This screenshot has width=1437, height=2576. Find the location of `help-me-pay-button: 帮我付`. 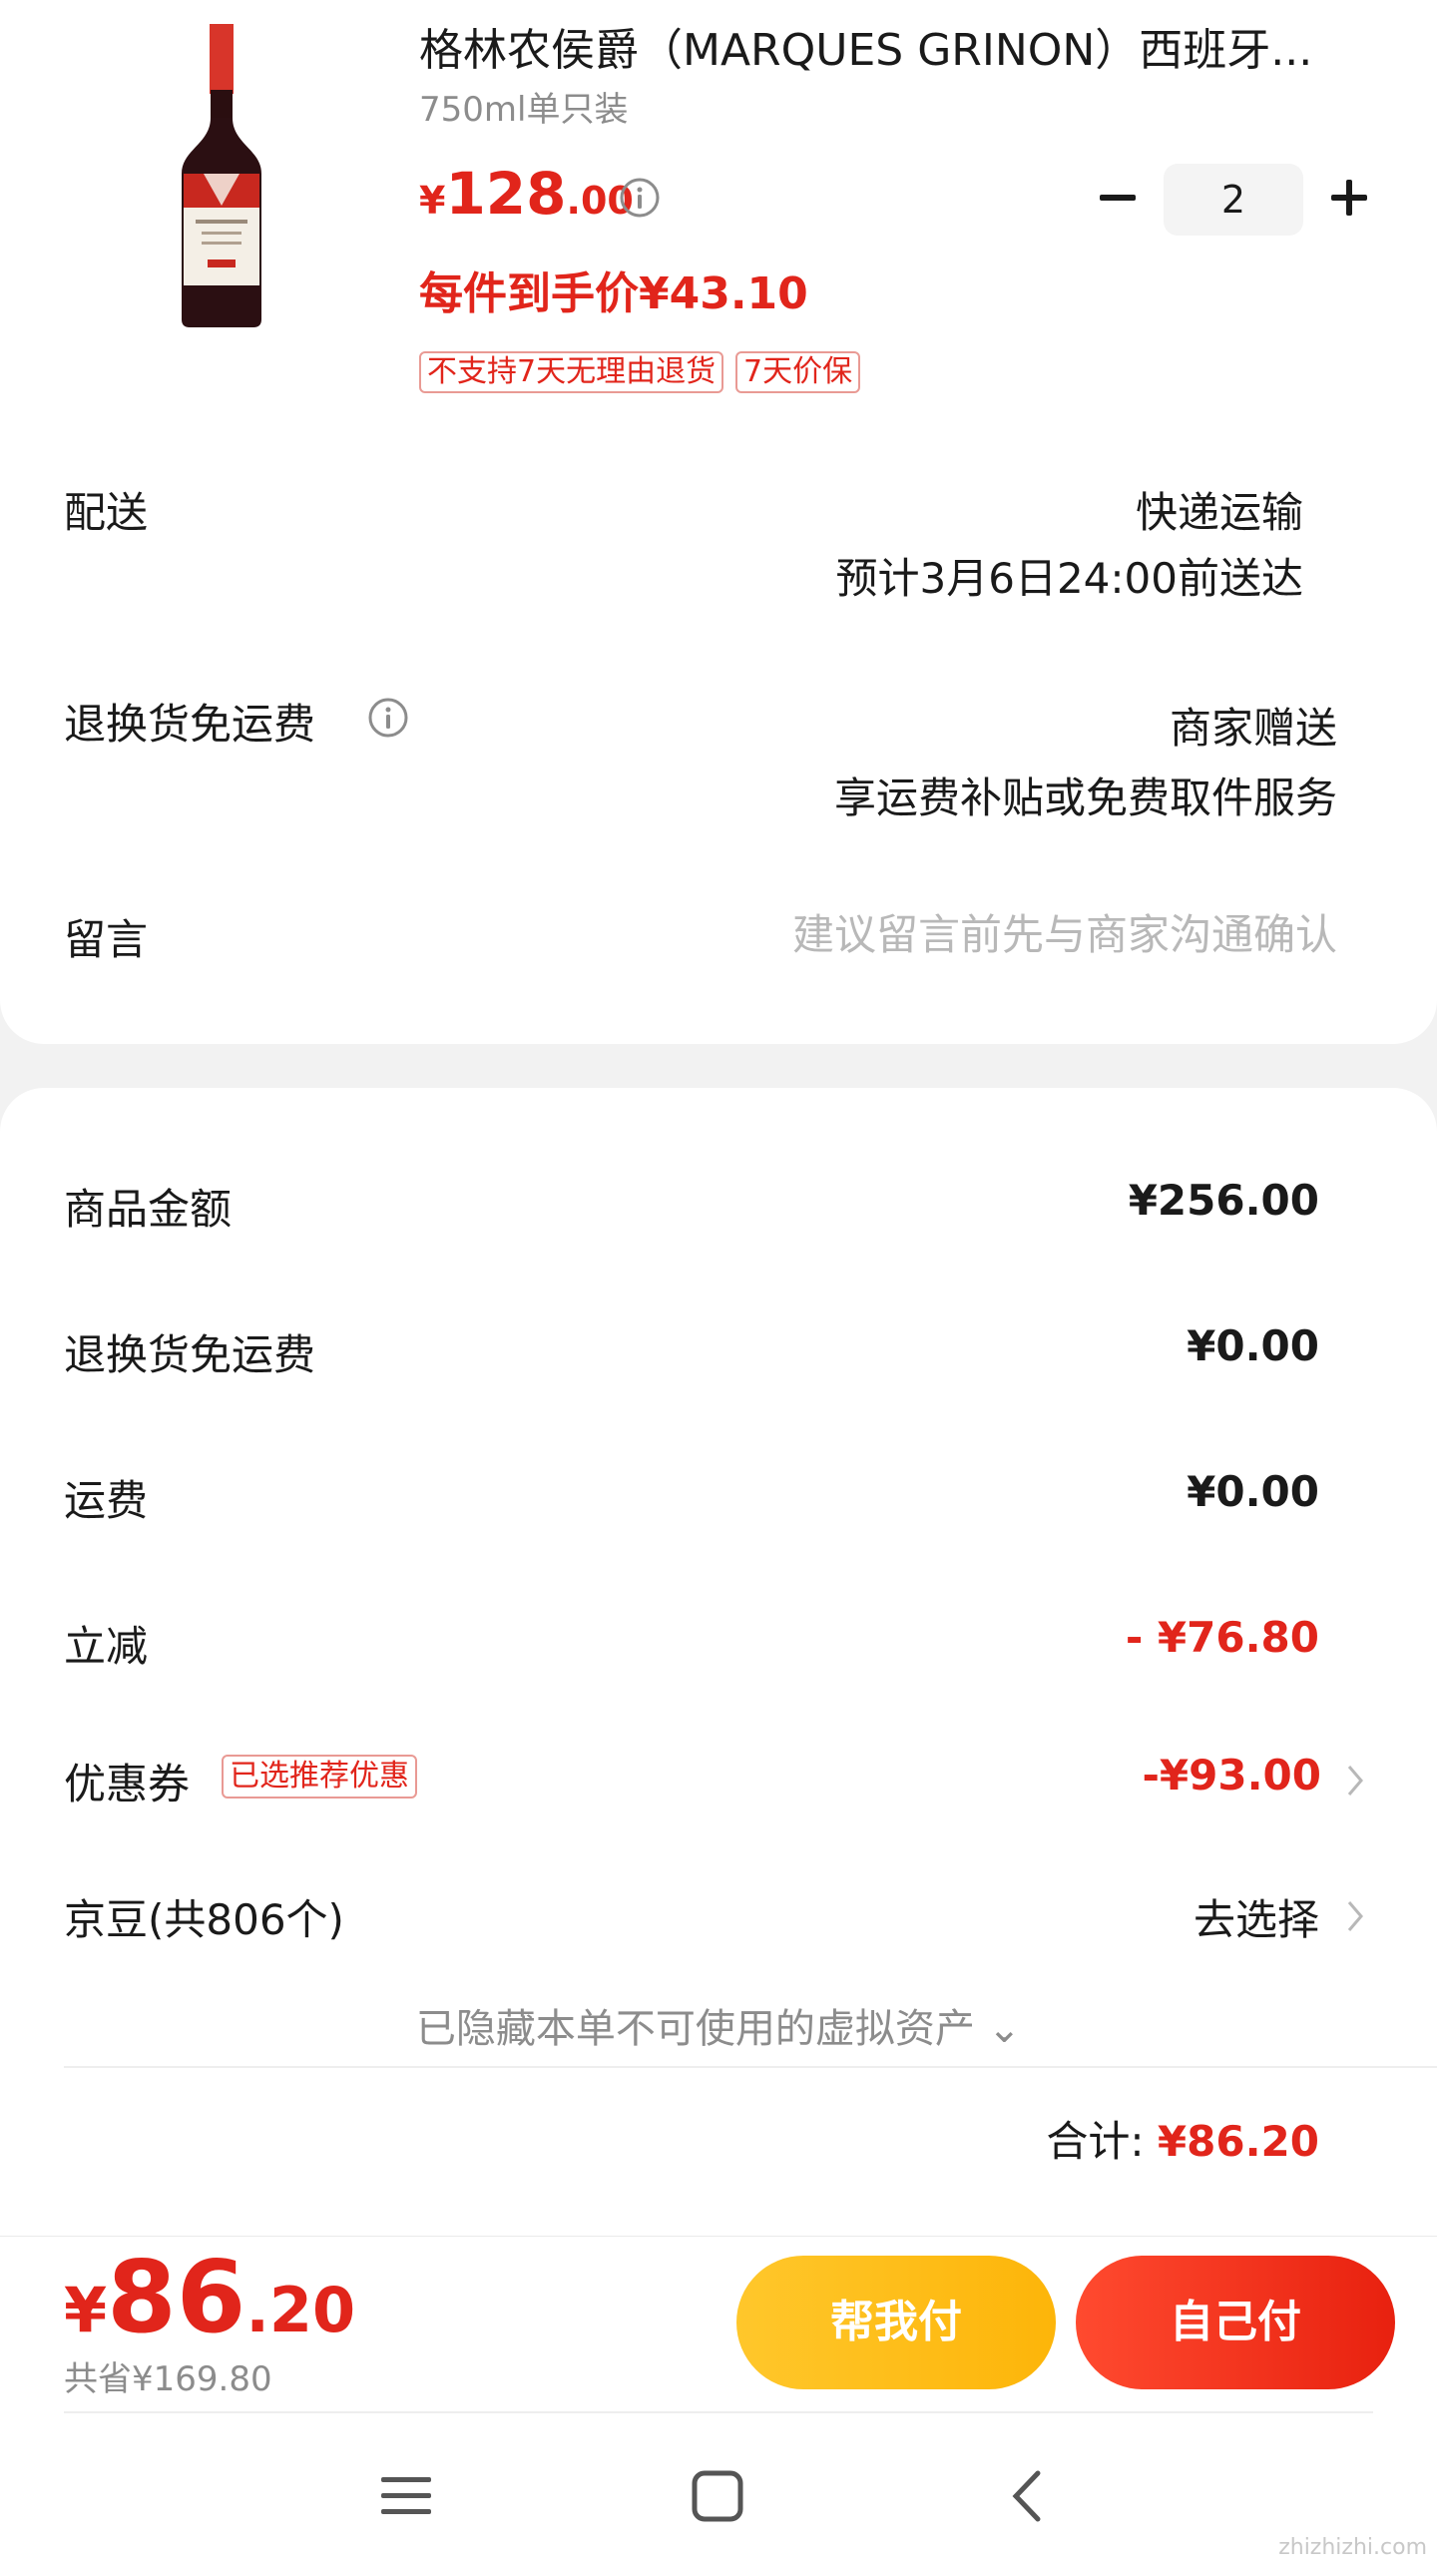

help-me-pay-button: 帮我付 is located at coordinates (896, 2322).